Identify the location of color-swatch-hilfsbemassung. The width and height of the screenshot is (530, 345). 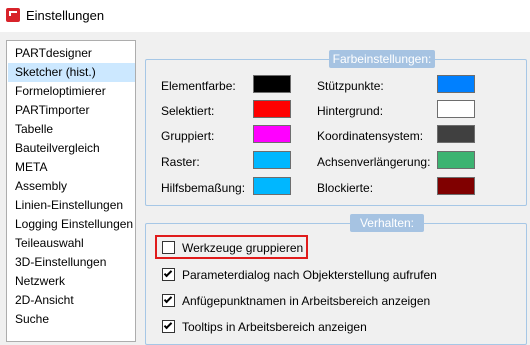
(272, 186).